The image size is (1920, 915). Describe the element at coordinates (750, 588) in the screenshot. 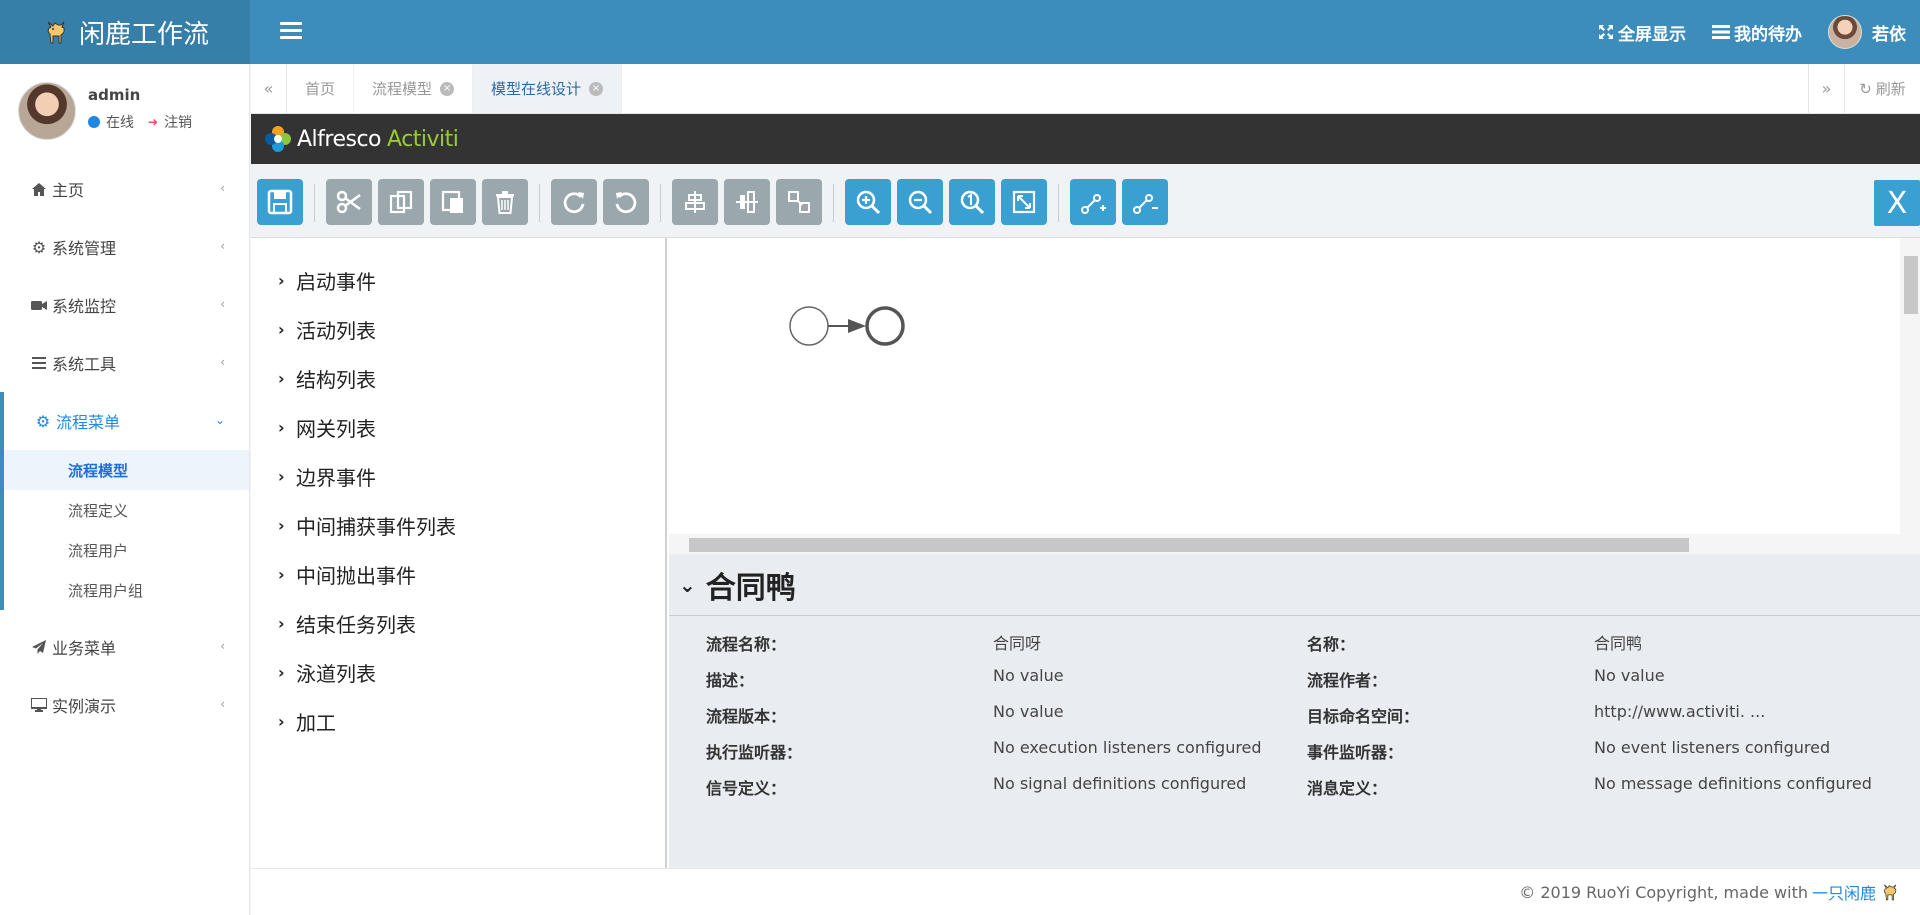

I see `properties-title: 合同鸭` at that location.